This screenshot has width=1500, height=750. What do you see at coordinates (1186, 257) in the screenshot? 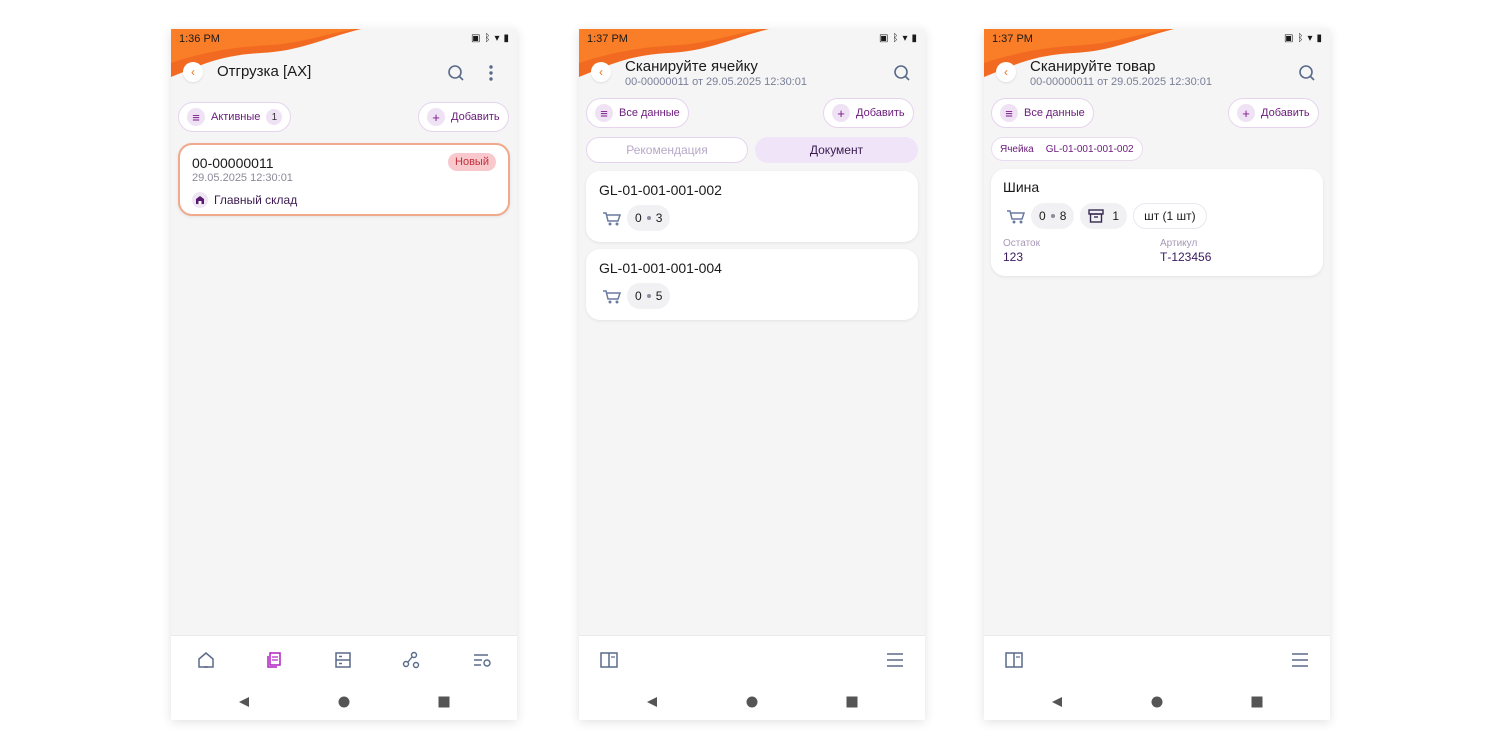
I see `sku-value: Т-123456` at bounding box center [1186, 257].